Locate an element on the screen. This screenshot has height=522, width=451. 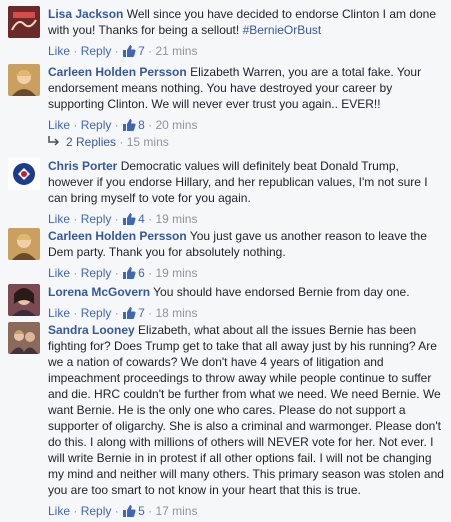
timestamp: 21 mins is located at coordinates (176, 51).